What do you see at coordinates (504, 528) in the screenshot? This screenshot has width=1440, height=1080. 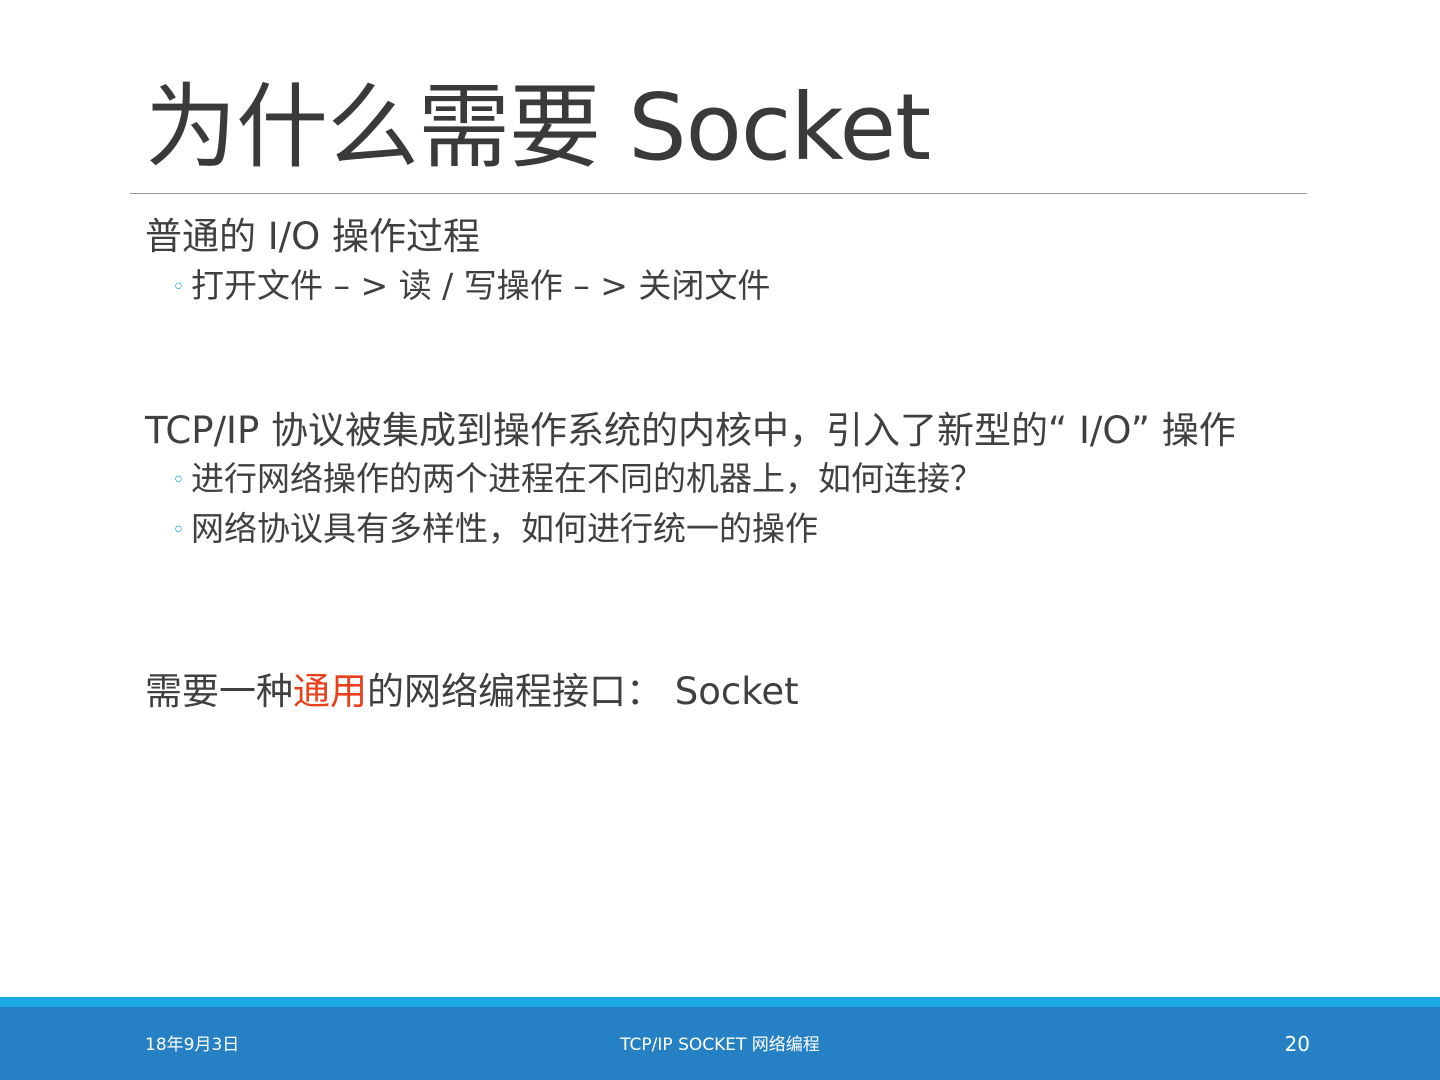 I see `bullet-text: 网络协议具有多样性，如何进行统一的操作` at bounding box center [504, 528].